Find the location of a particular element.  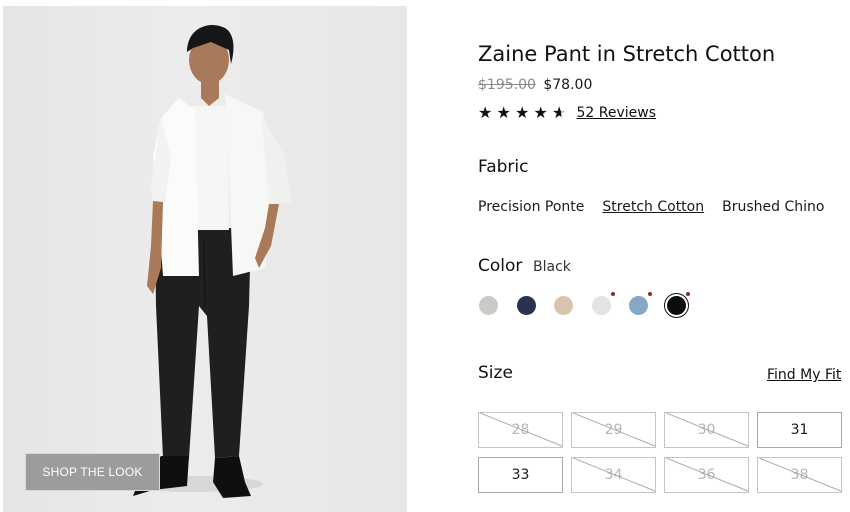

fabric-heading: Fabric is located at coordinates (503, 167).